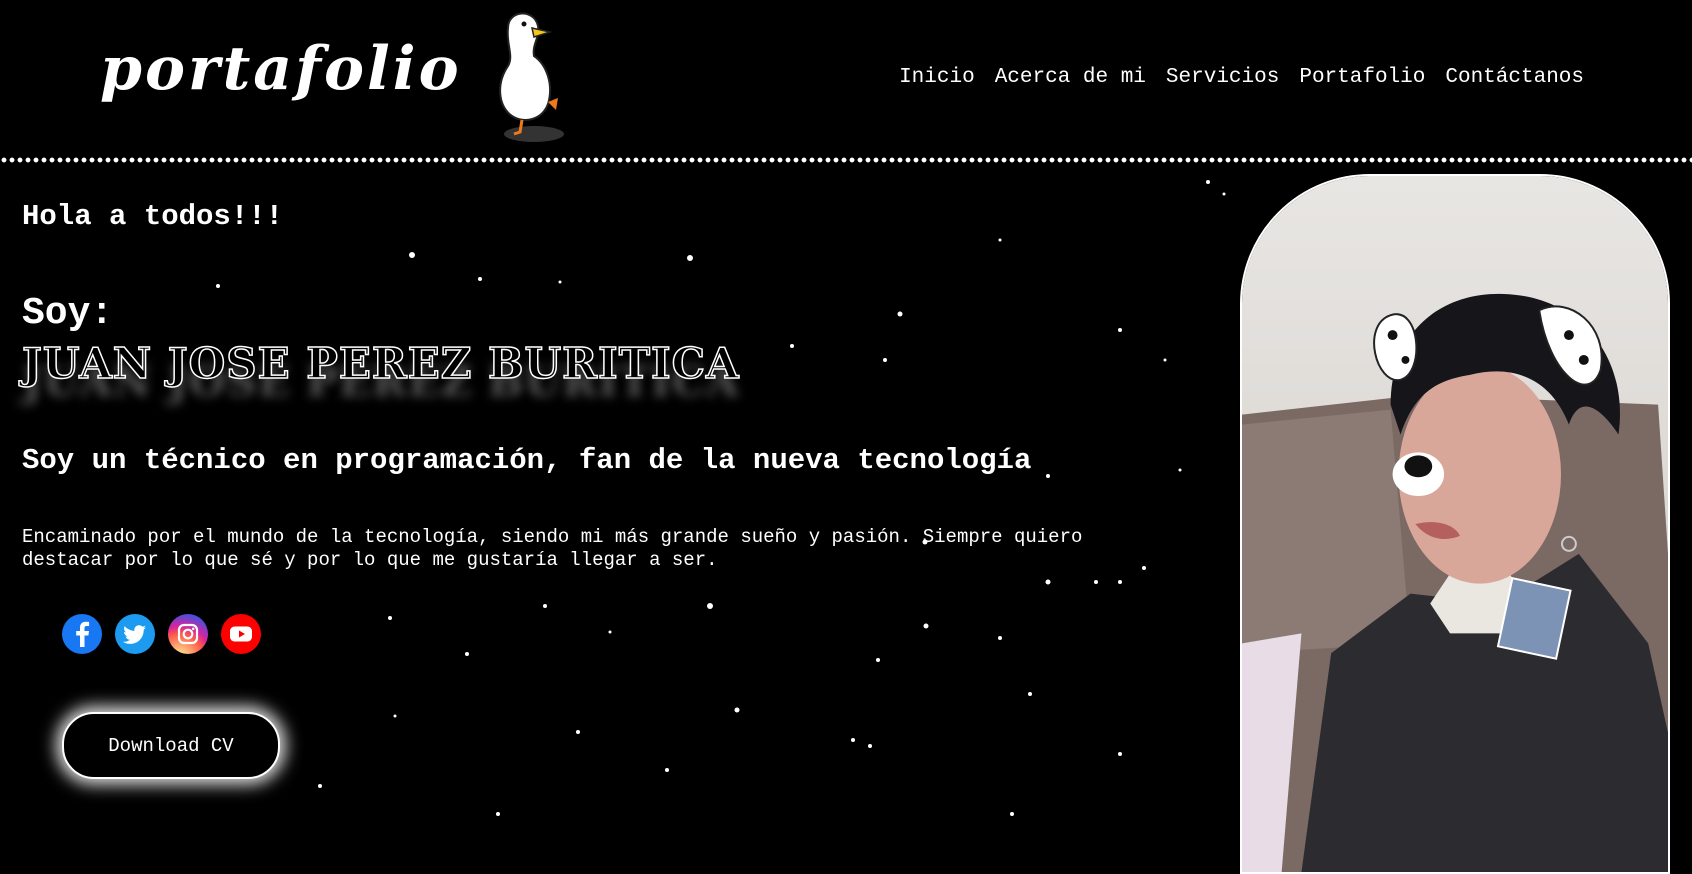 This screenshot has width=1692, height=874. What do you see at coordinates (161, 634) in the screenshot?
I see `social-links` at bounding box center [161, 634].